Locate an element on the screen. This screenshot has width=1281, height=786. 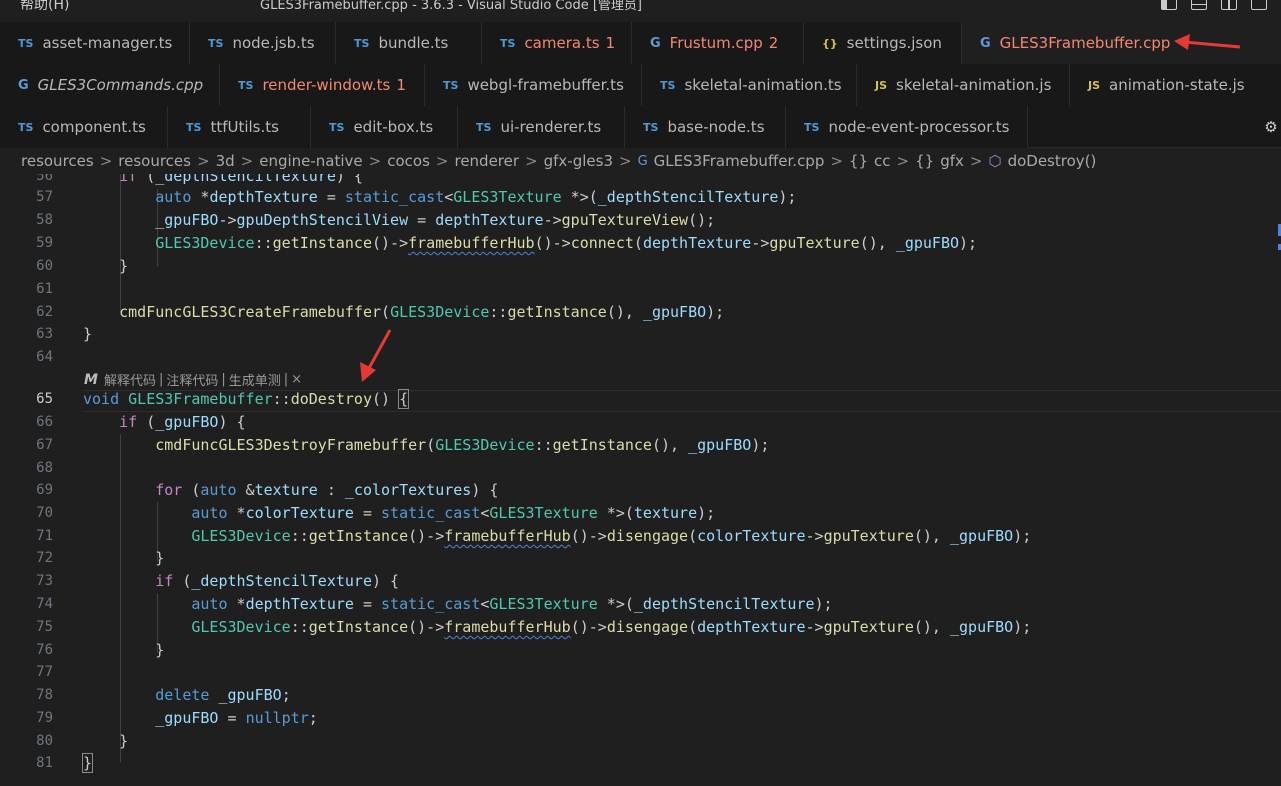
breadcrumb-item: cocos is located at coordinates (408, 161).